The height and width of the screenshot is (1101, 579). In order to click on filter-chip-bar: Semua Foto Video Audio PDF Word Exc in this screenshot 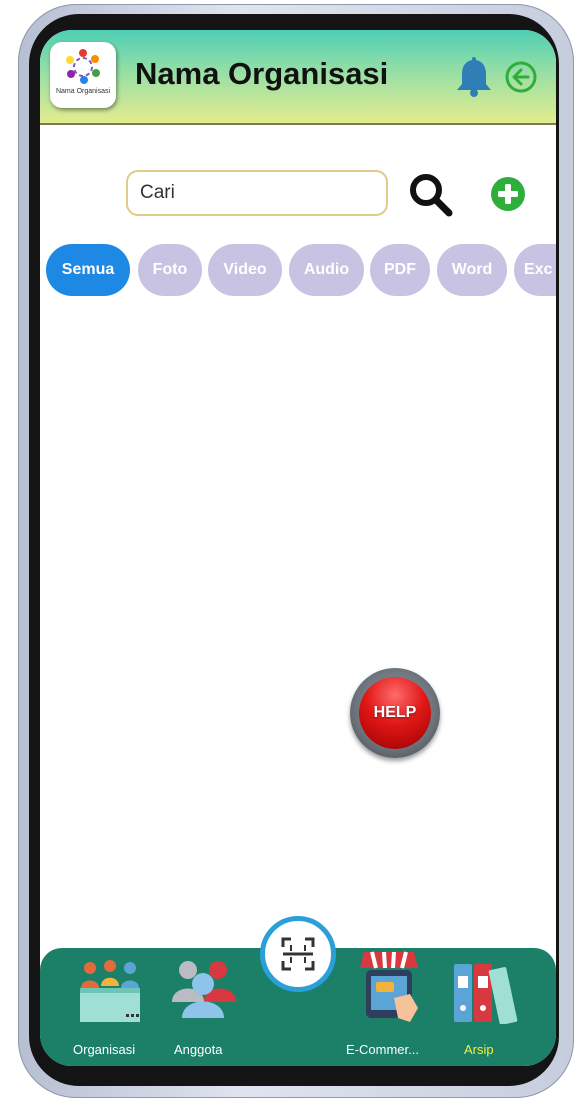, I will do `click(301, 271)`.